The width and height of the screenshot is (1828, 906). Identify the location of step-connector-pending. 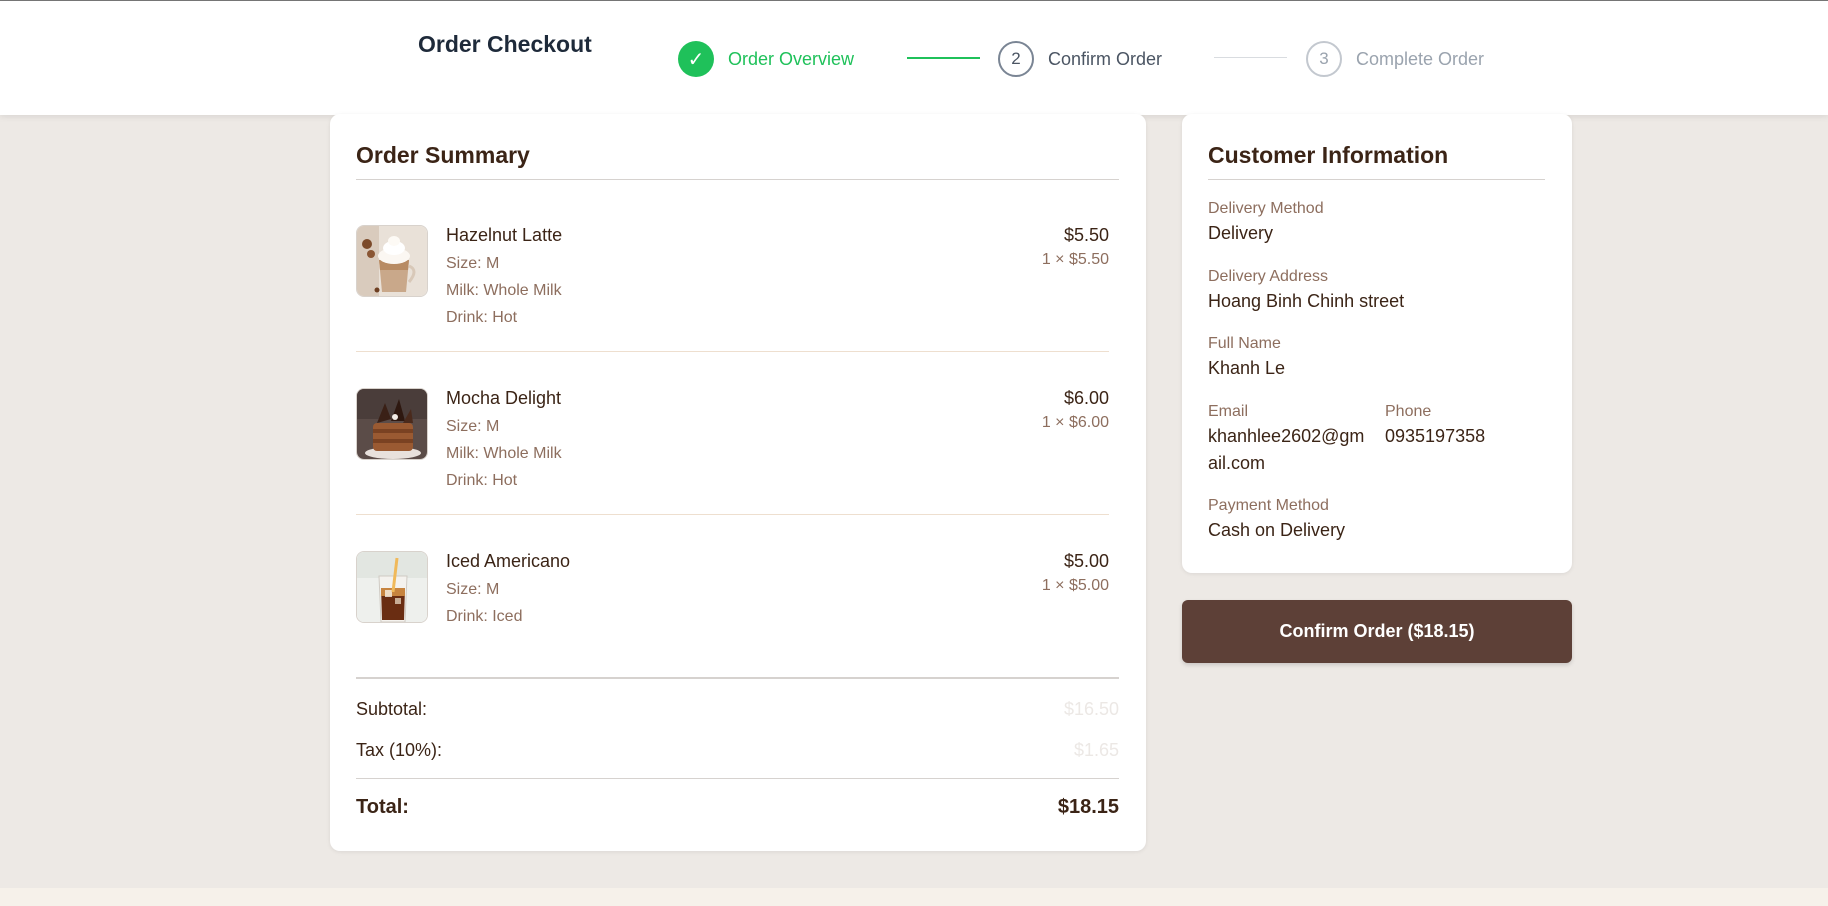
(1250, 57).